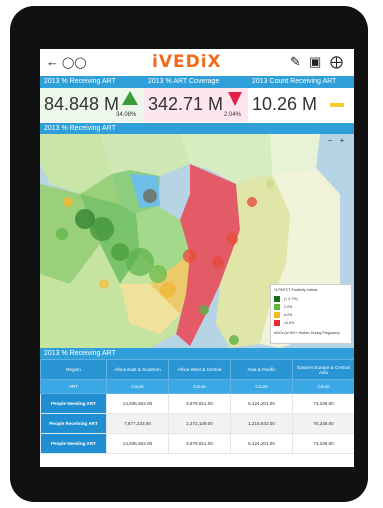 This screenshot has height=508, width=383. I want to click on table-subheader-row: ART Count Count Count Count, so click(197, 386).